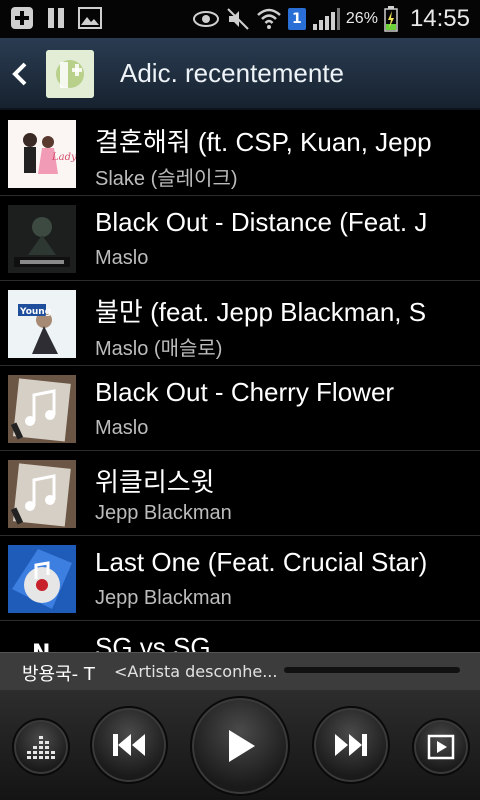 The image size is (480, 800). I want to click on wifi-icon, so click(269, 18).